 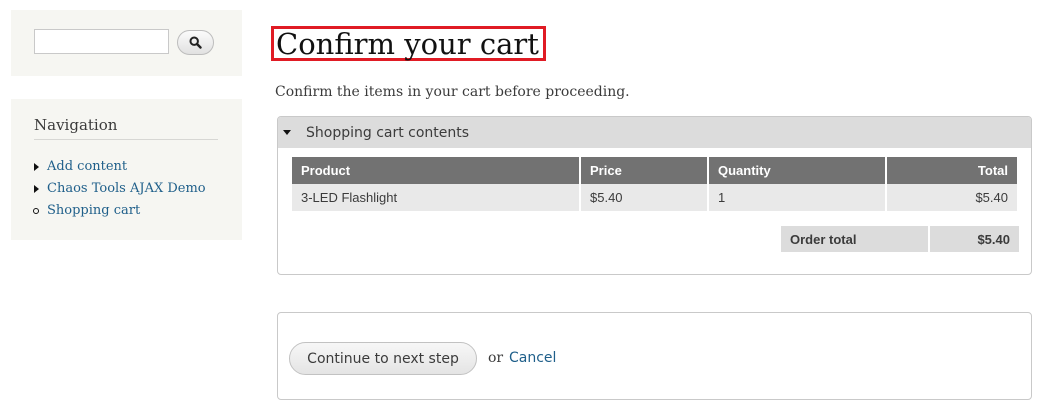 What do you see at coordinates (974, 239) in the screenshot?
I see `order-total-value: $5.40` at bounding box center [974, 239].